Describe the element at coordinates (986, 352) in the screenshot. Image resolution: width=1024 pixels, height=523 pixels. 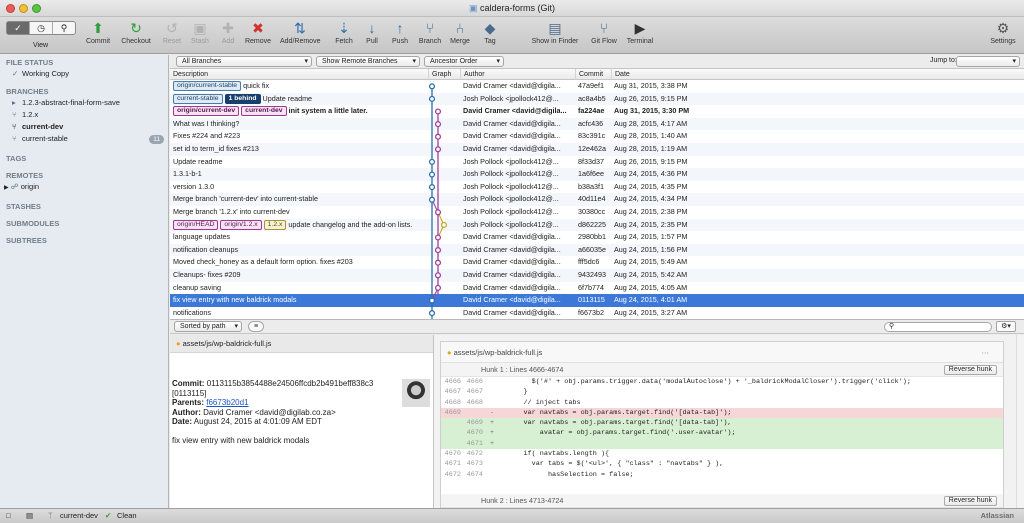
I see `more-icon: ⋯` at that location.